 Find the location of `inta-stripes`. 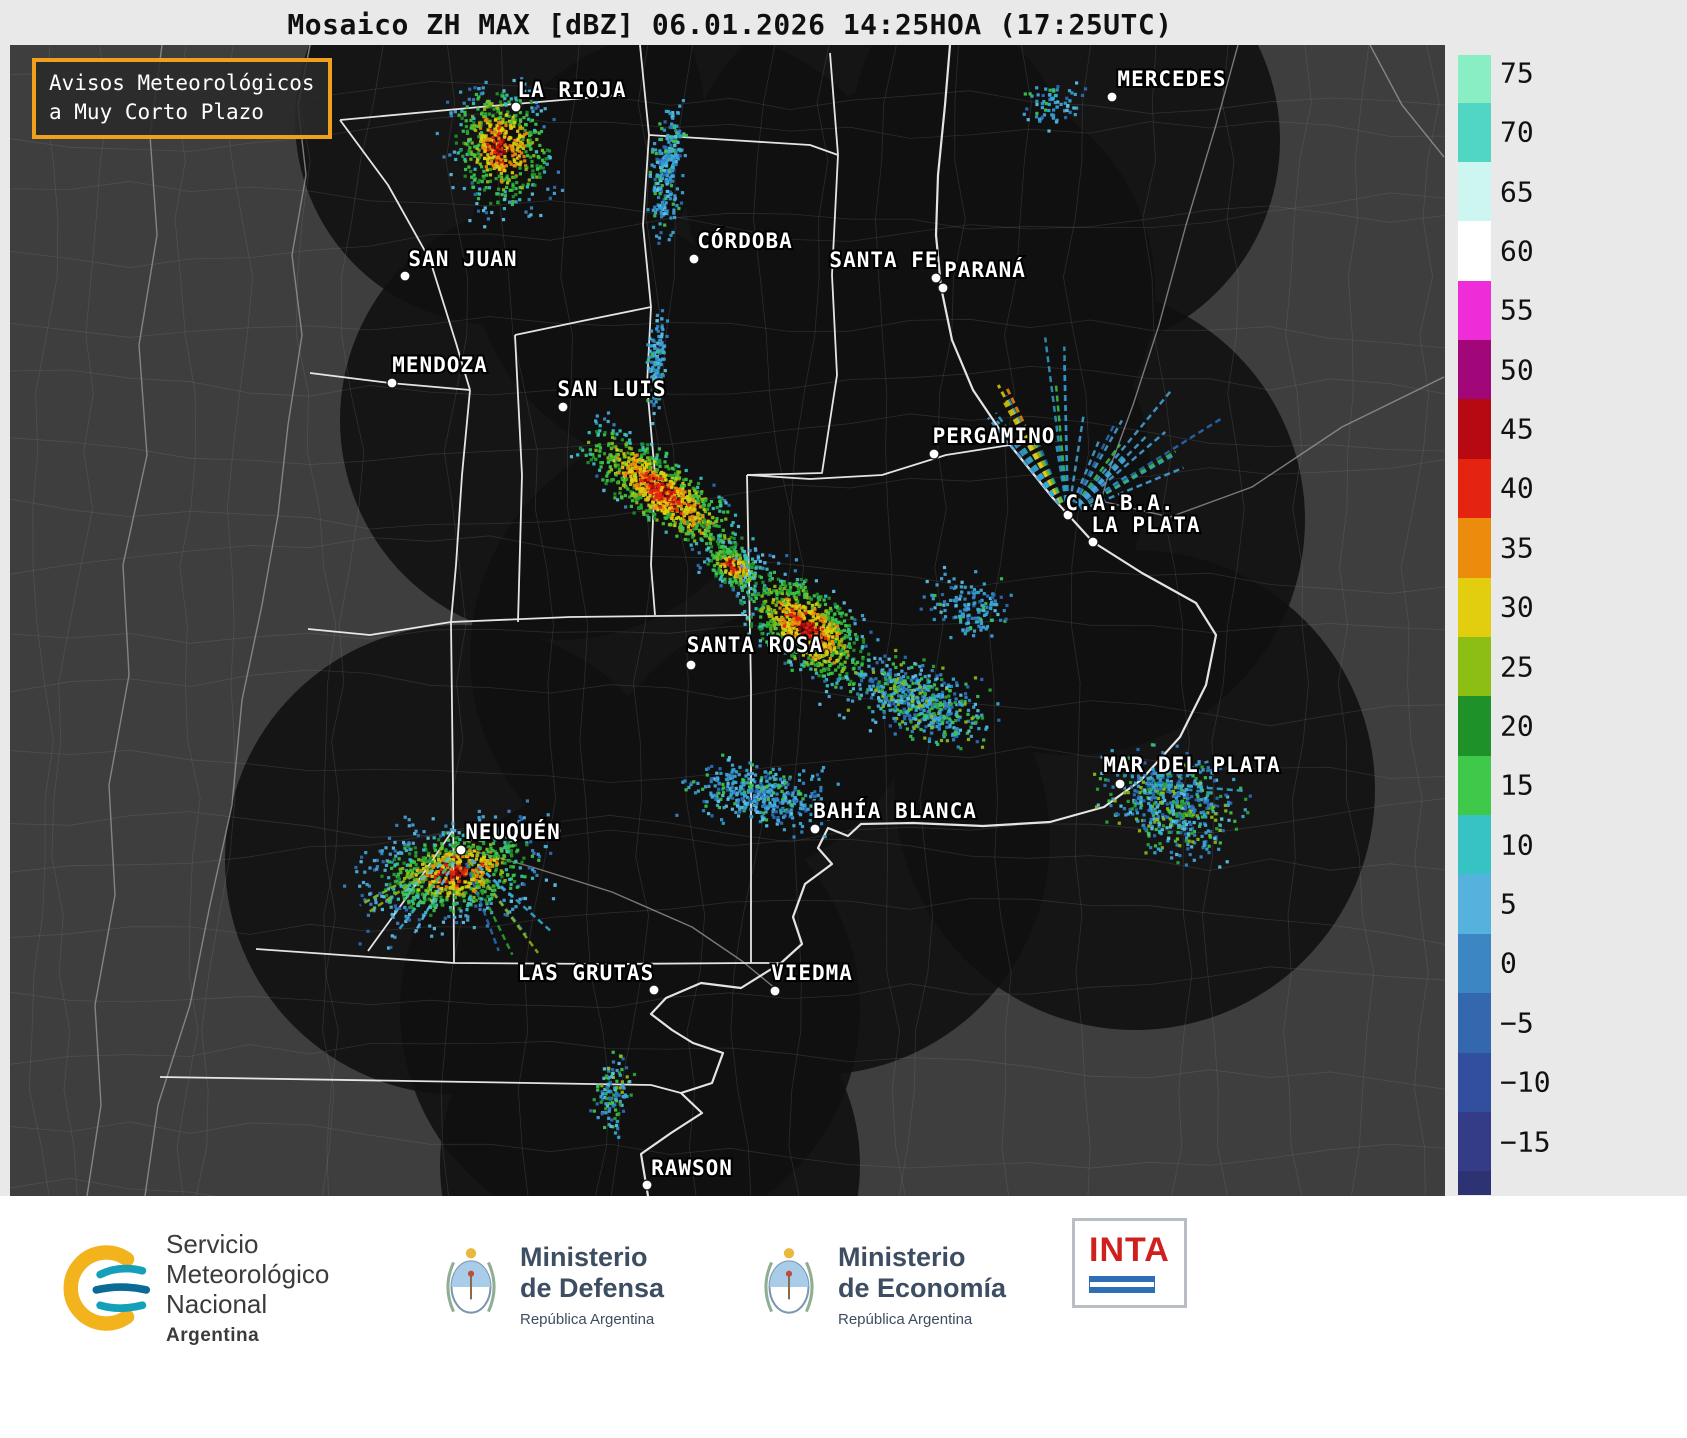

inta-stripes is located at coordinates (1122, 1284).